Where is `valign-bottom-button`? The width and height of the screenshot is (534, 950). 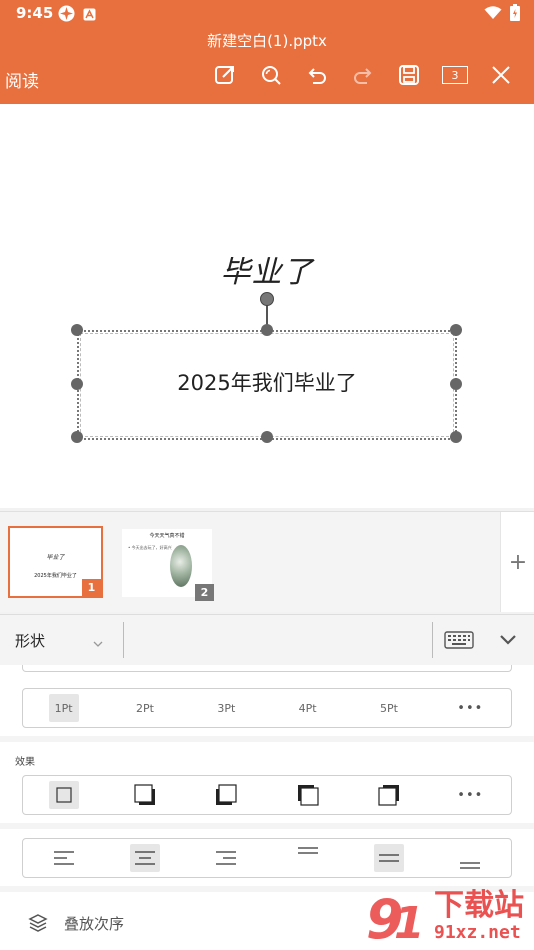
valign-bottom-button is located at coordinates (470, 858).